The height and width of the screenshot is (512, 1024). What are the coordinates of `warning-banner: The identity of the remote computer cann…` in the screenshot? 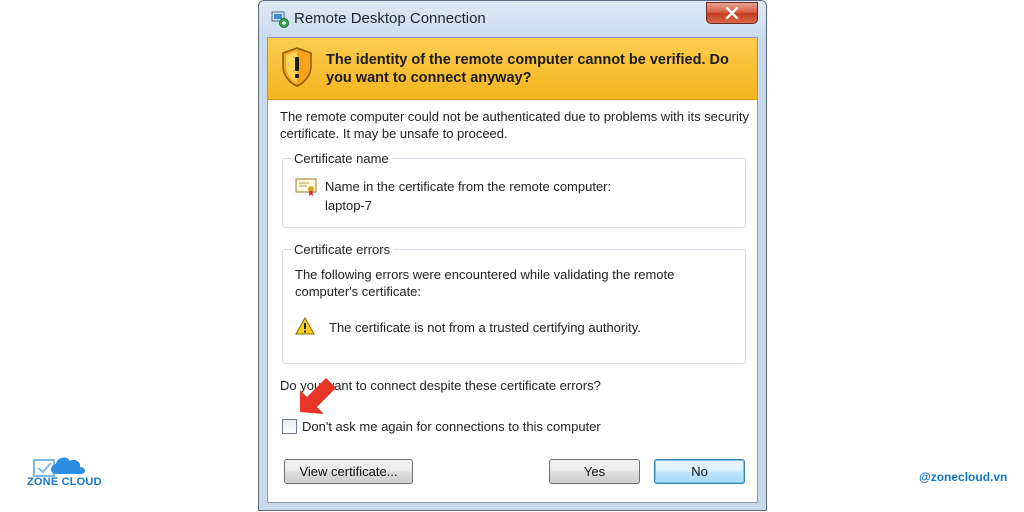 It's located at (512, 69).